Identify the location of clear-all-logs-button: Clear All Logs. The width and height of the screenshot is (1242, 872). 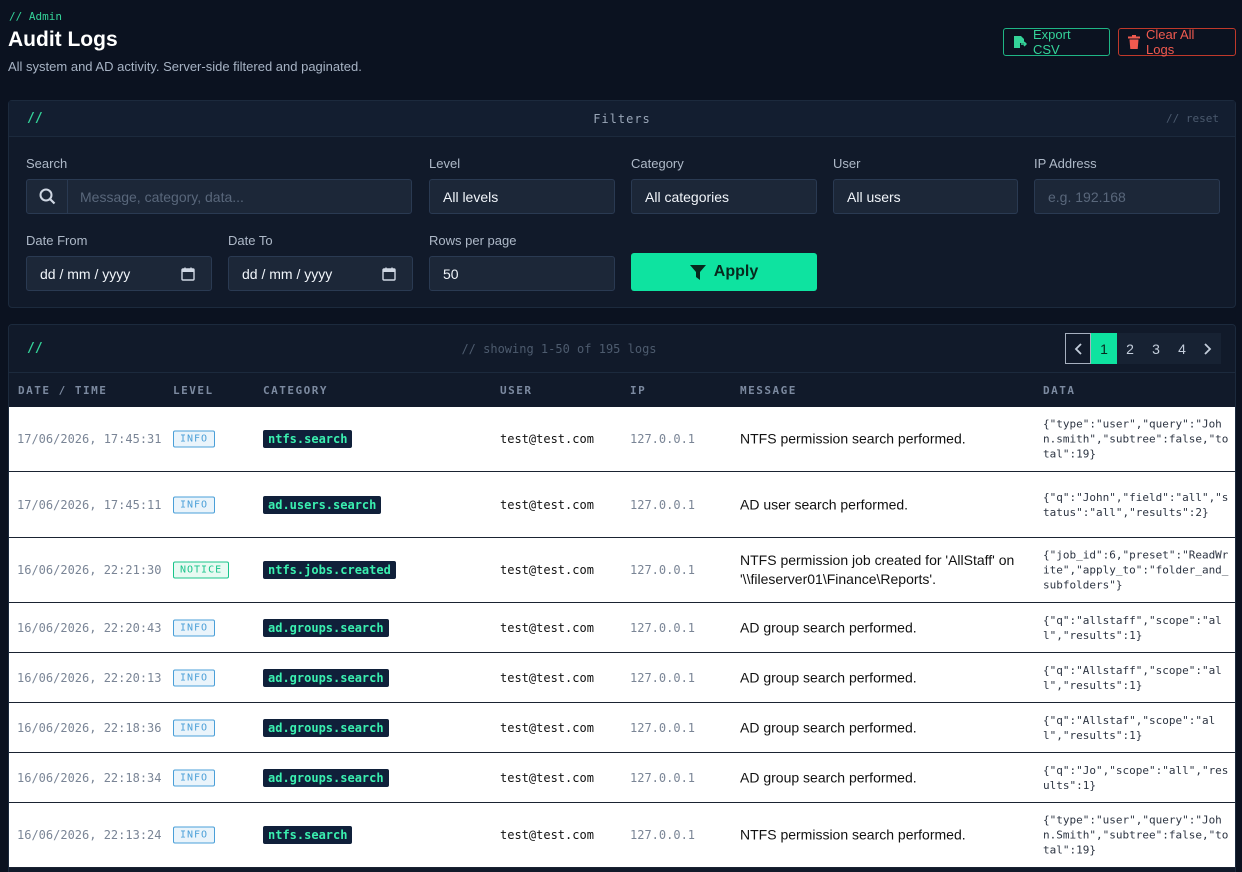
(1177, 42).